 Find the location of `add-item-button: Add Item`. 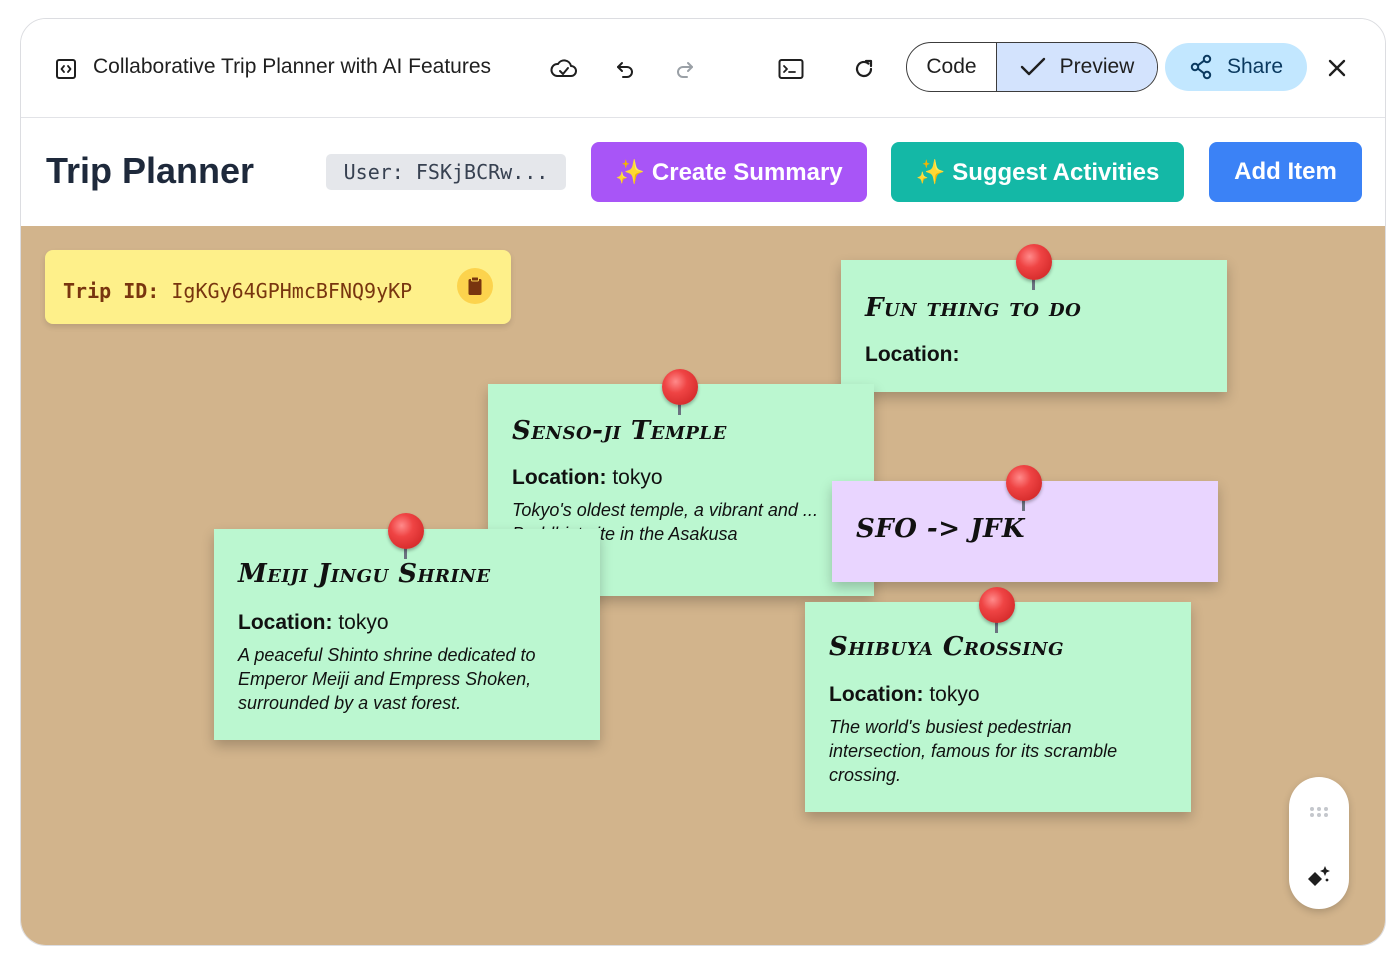

add-item-button: Add Item is located at coordinates (1285, 172).